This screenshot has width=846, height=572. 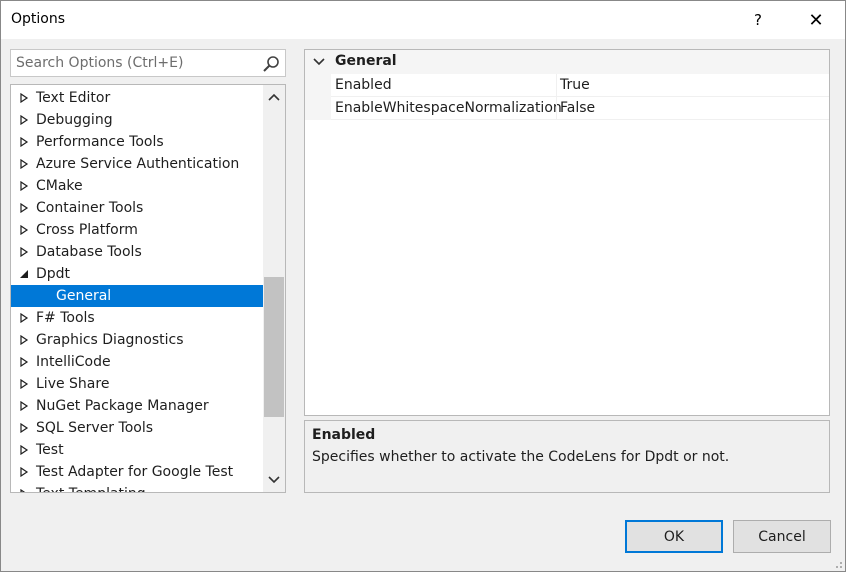 I want to click on dialog-title: Options, so click(x=38, y=19).